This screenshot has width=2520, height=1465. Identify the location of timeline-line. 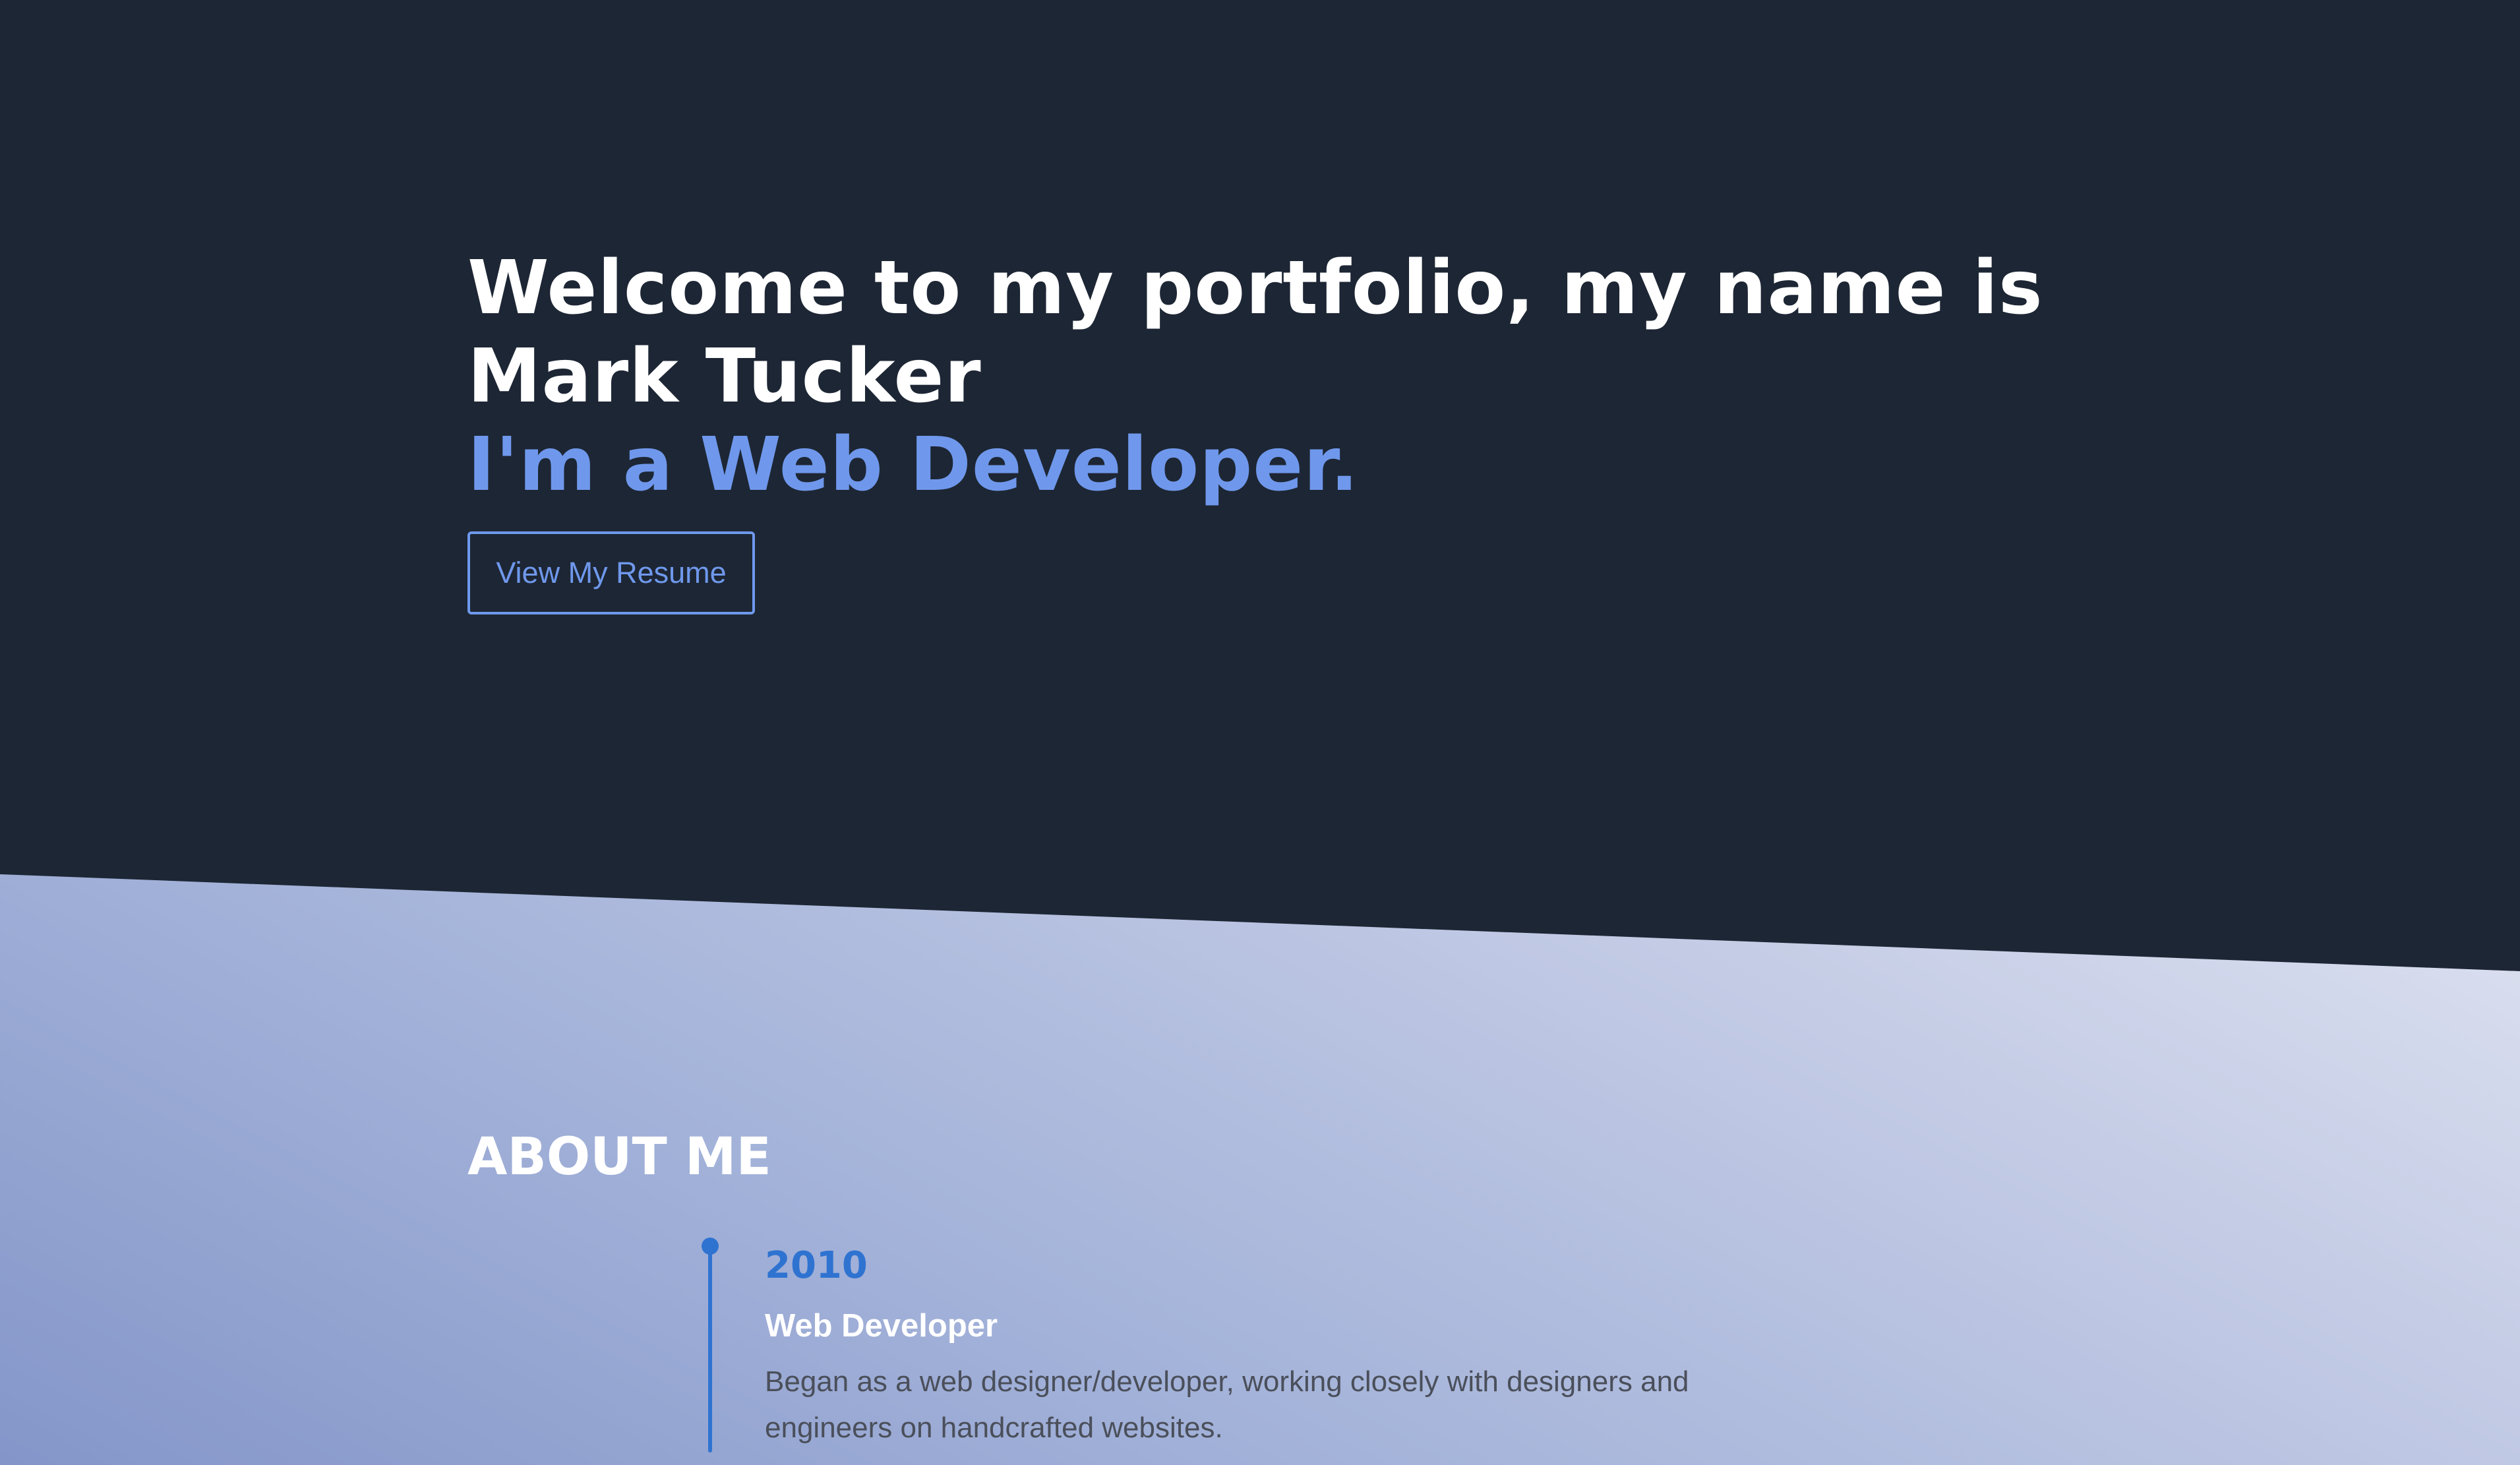
(710, 1350).